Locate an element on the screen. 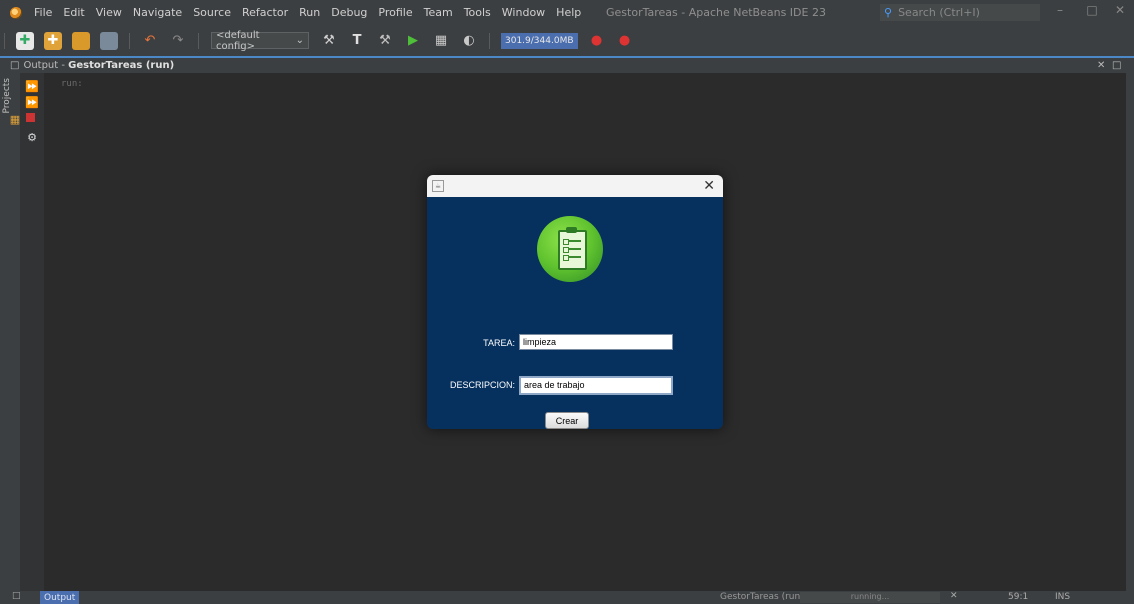  dialog-close-button: ✕ is located at coordinates (709, 186).